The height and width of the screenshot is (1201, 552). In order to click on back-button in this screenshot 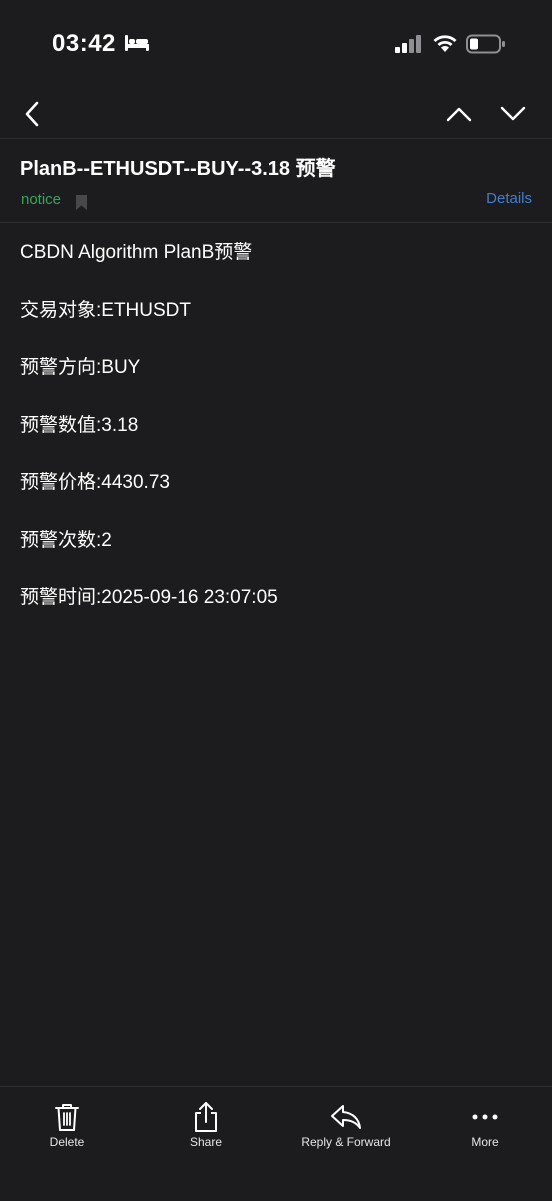, I will do `click(32, 114)`.